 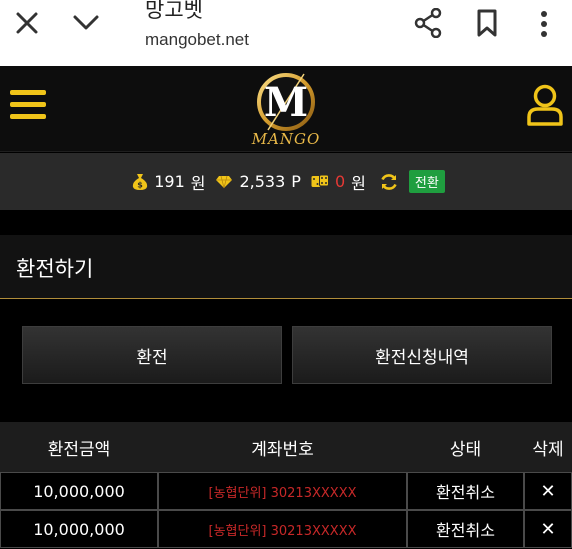 I want to click on menu-icon, so click(x=28, y=106).